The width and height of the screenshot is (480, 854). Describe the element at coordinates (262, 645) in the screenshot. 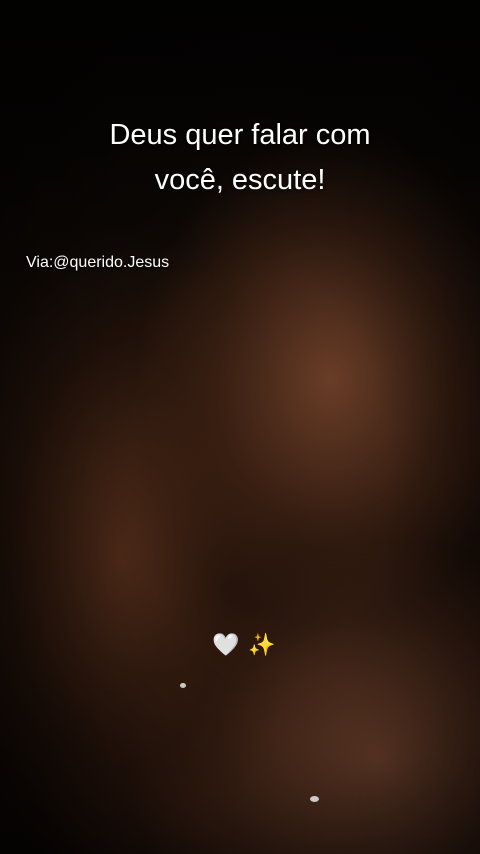

I see `sparkles-icon: ✨` at that location.